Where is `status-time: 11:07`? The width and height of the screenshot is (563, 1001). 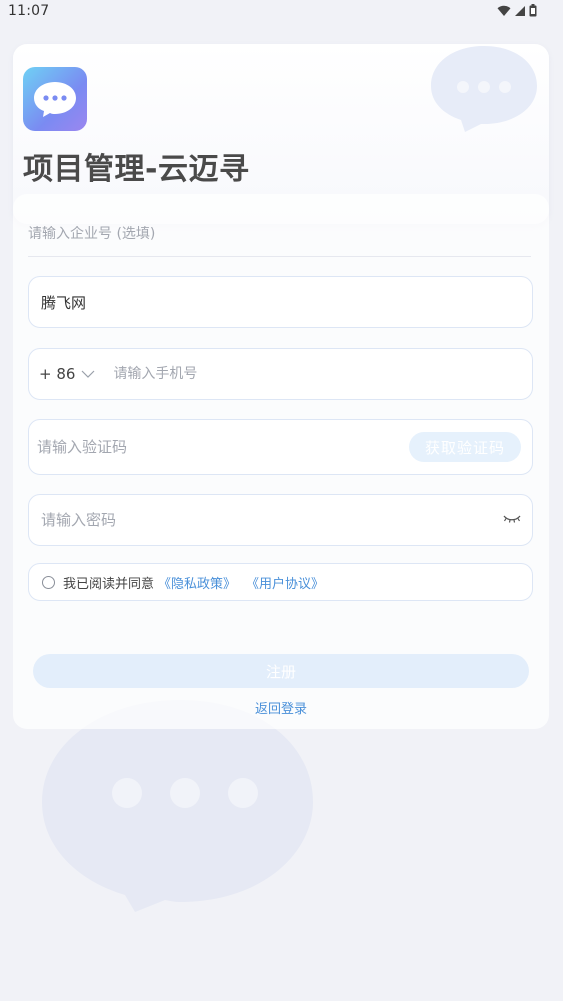
status-time: 11:07 is located at coordinates (29, 11).